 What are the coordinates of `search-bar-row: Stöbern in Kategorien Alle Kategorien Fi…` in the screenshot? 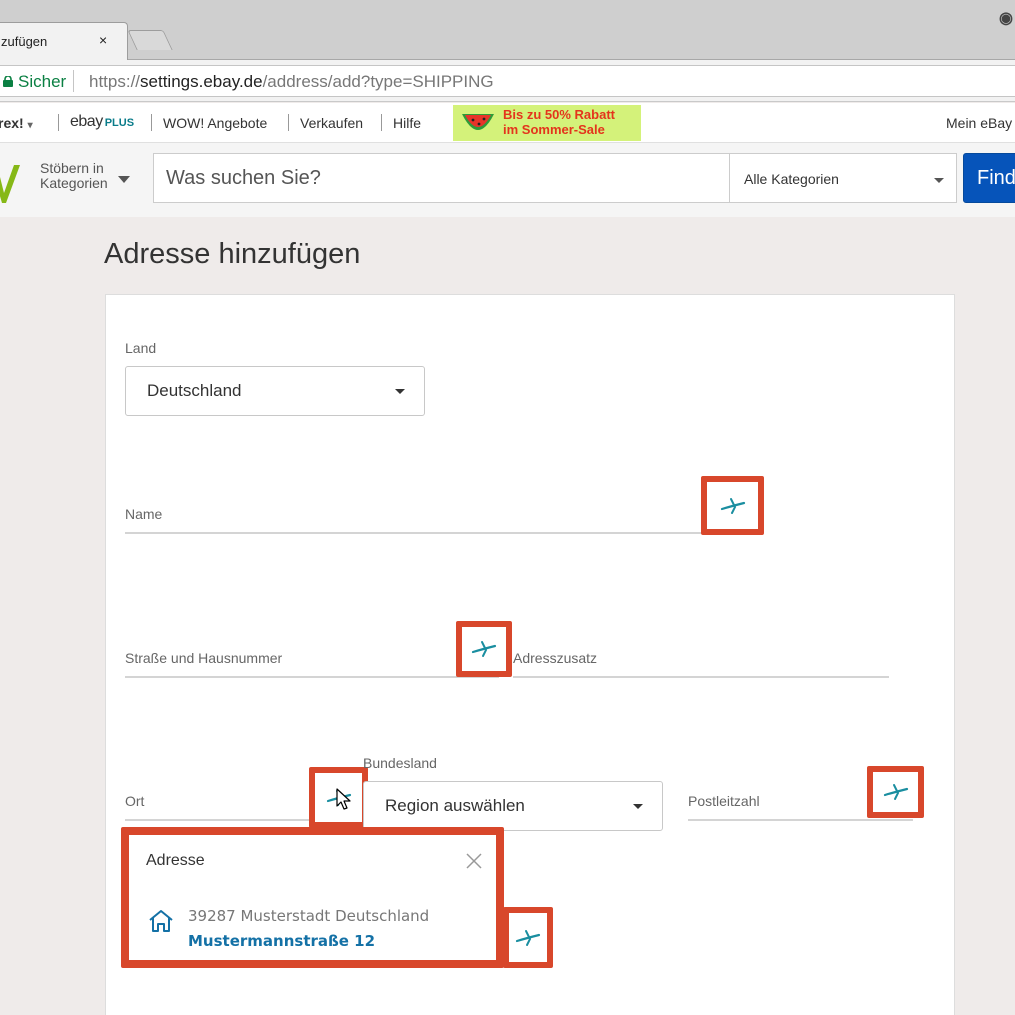 It's located at (507, 180).